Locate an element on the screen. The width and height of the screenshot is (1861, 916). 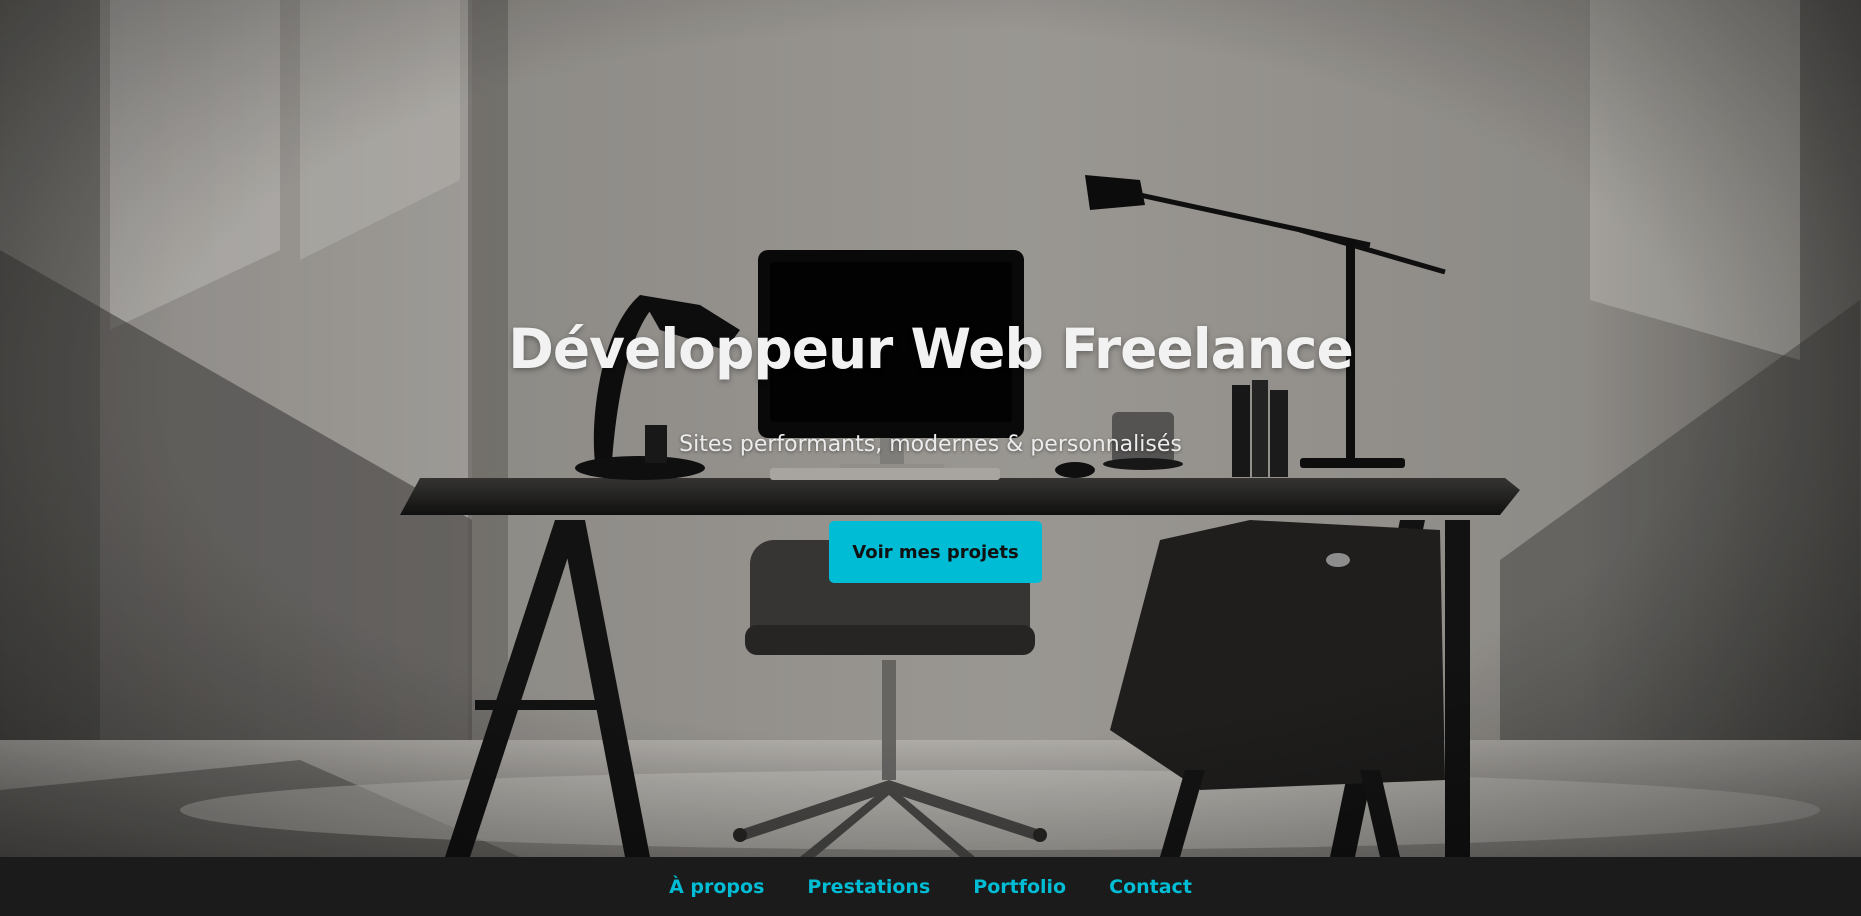
nav-link-services: Prestations is located at coordinates (868, 887).